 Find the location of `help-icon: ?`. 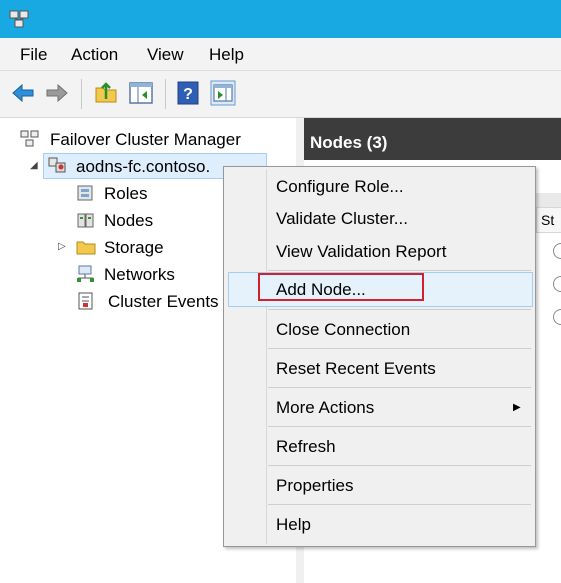

help-icon: ? is located at coordinates (188, 93).